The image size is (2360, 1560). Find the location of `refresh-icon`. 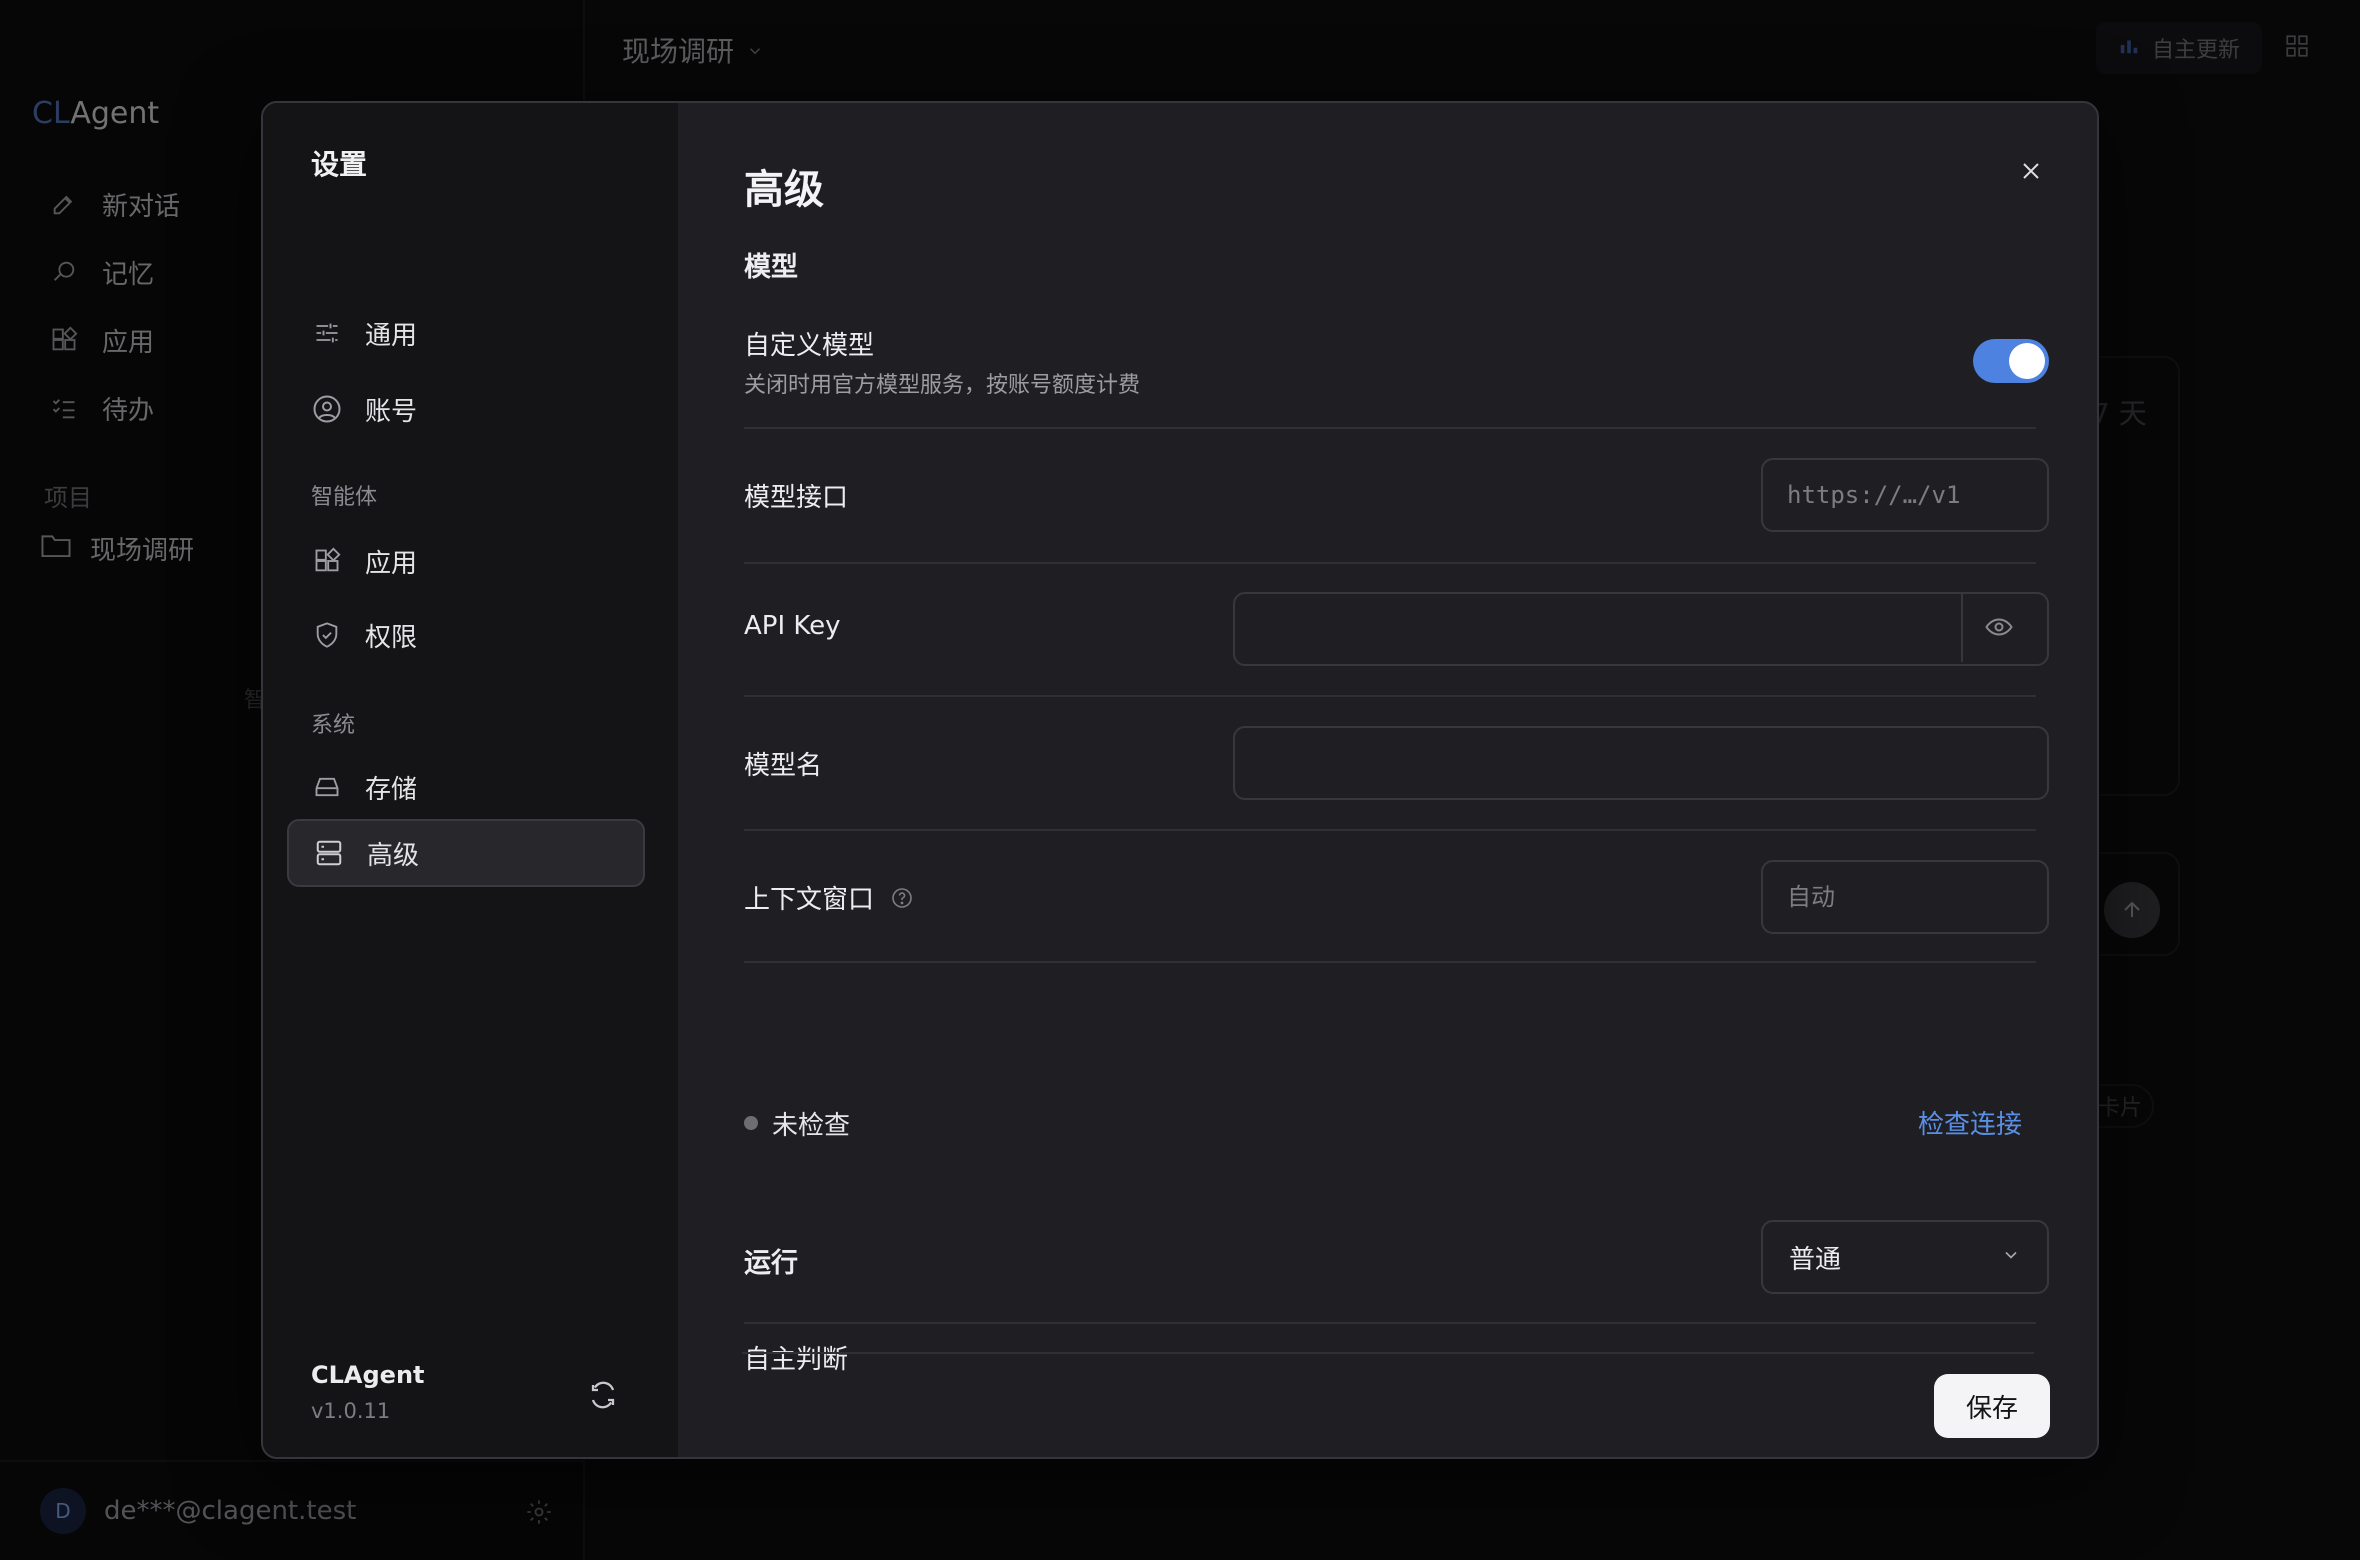

refresh-icon is located at coordinates (603, 1395).